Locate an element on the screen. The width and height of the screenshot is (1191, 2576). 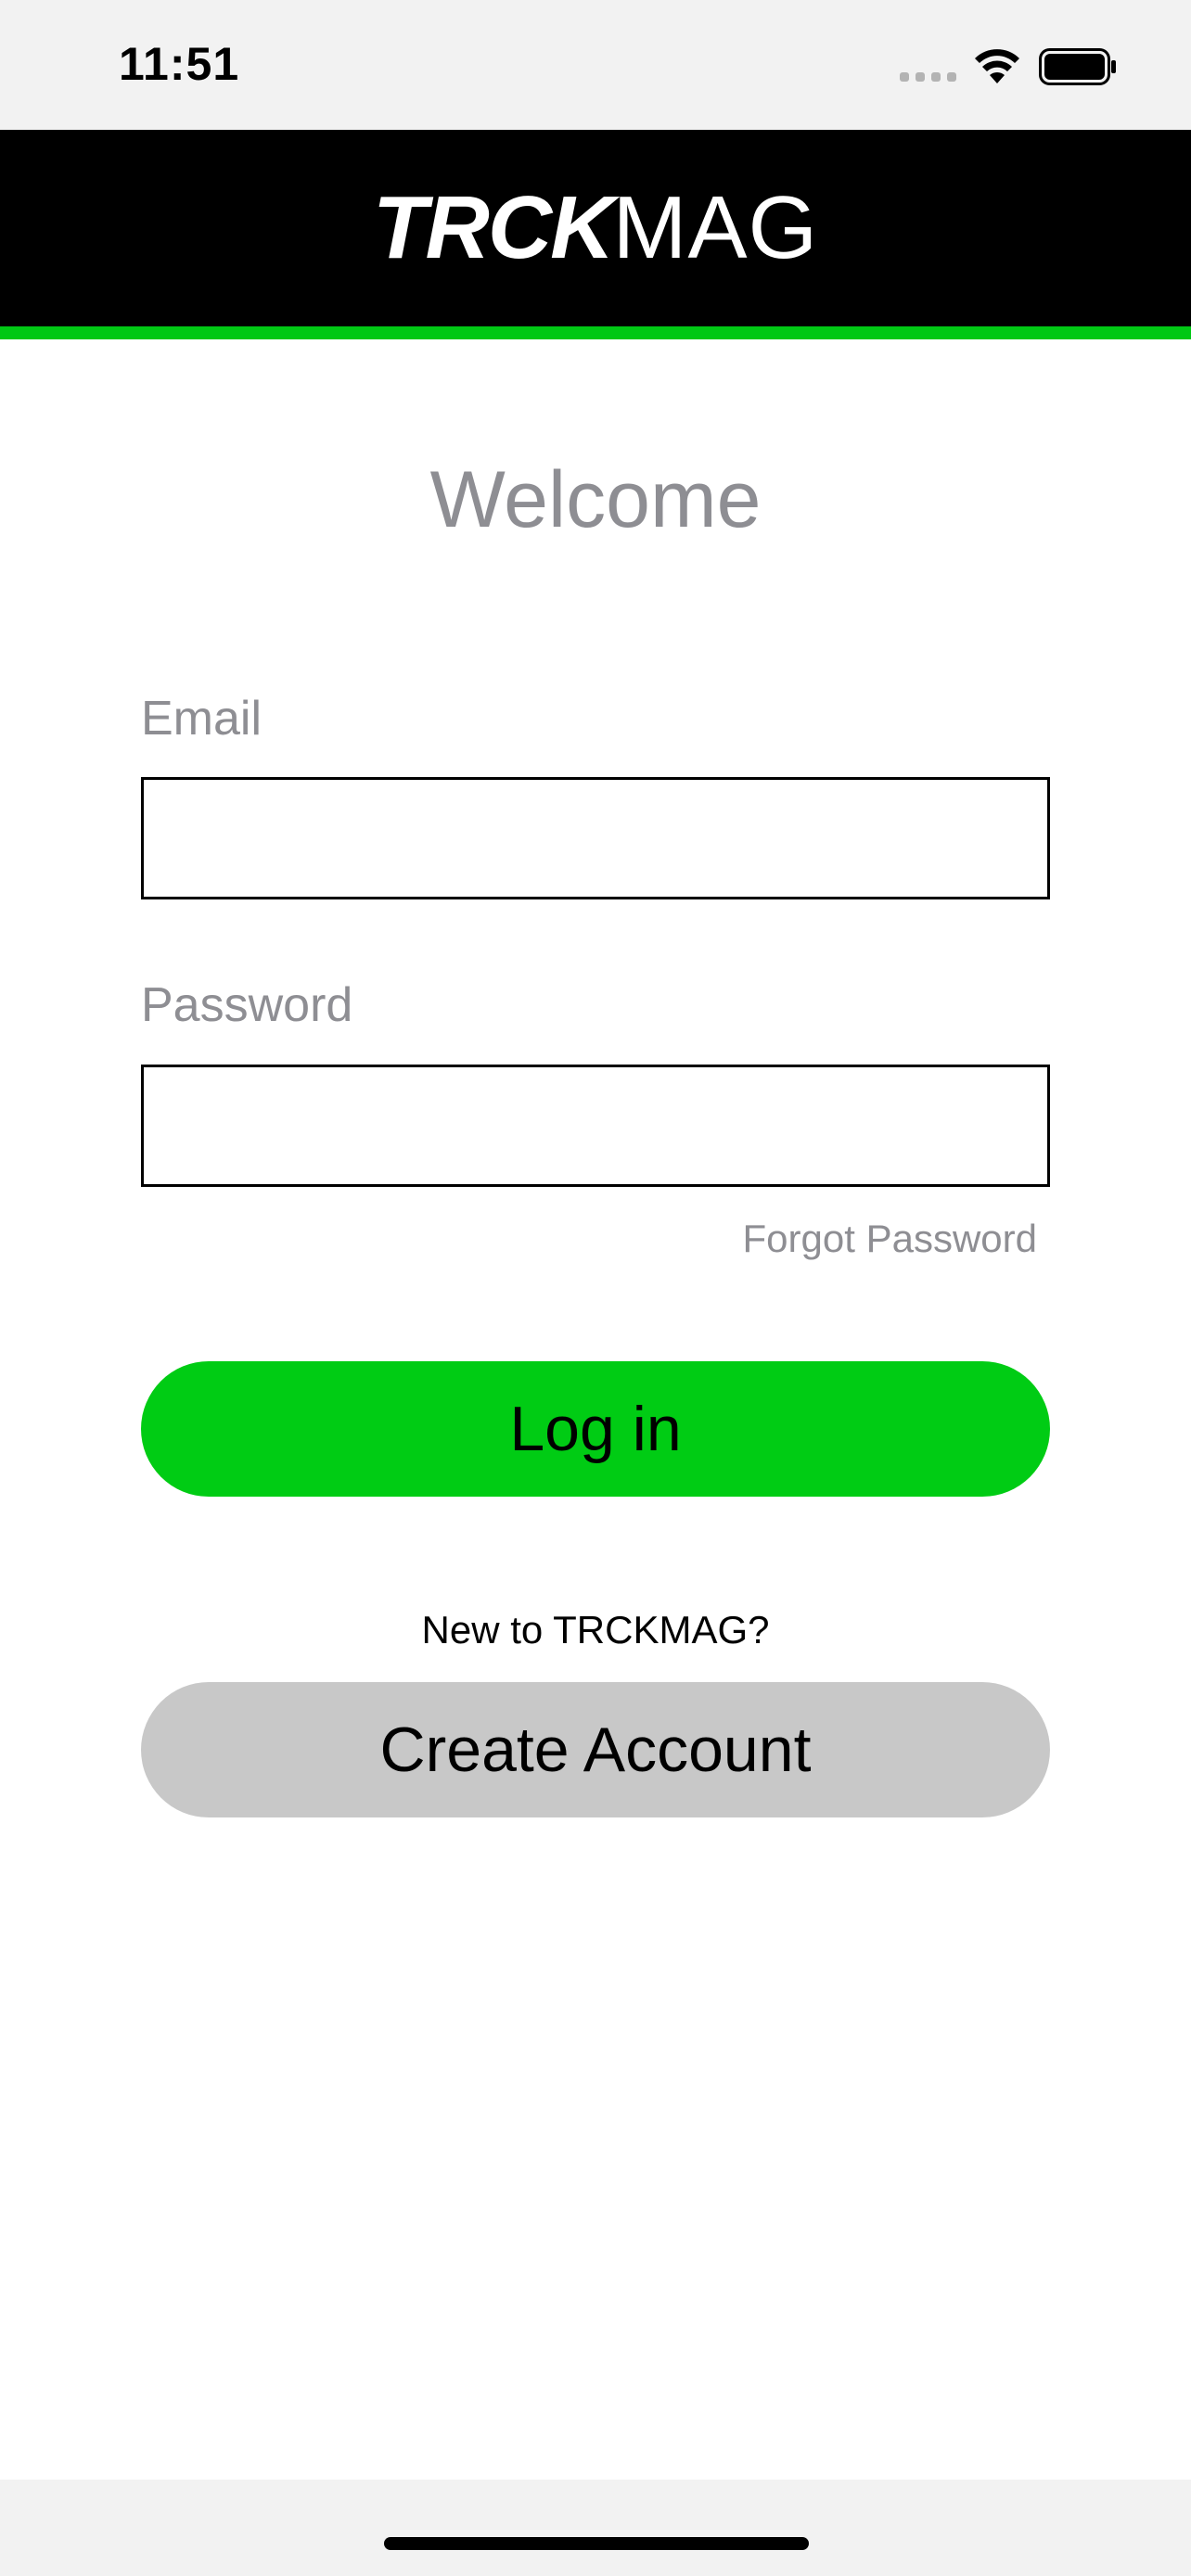
logo-bold-text: TRCK is located at coordinates (493, 227).